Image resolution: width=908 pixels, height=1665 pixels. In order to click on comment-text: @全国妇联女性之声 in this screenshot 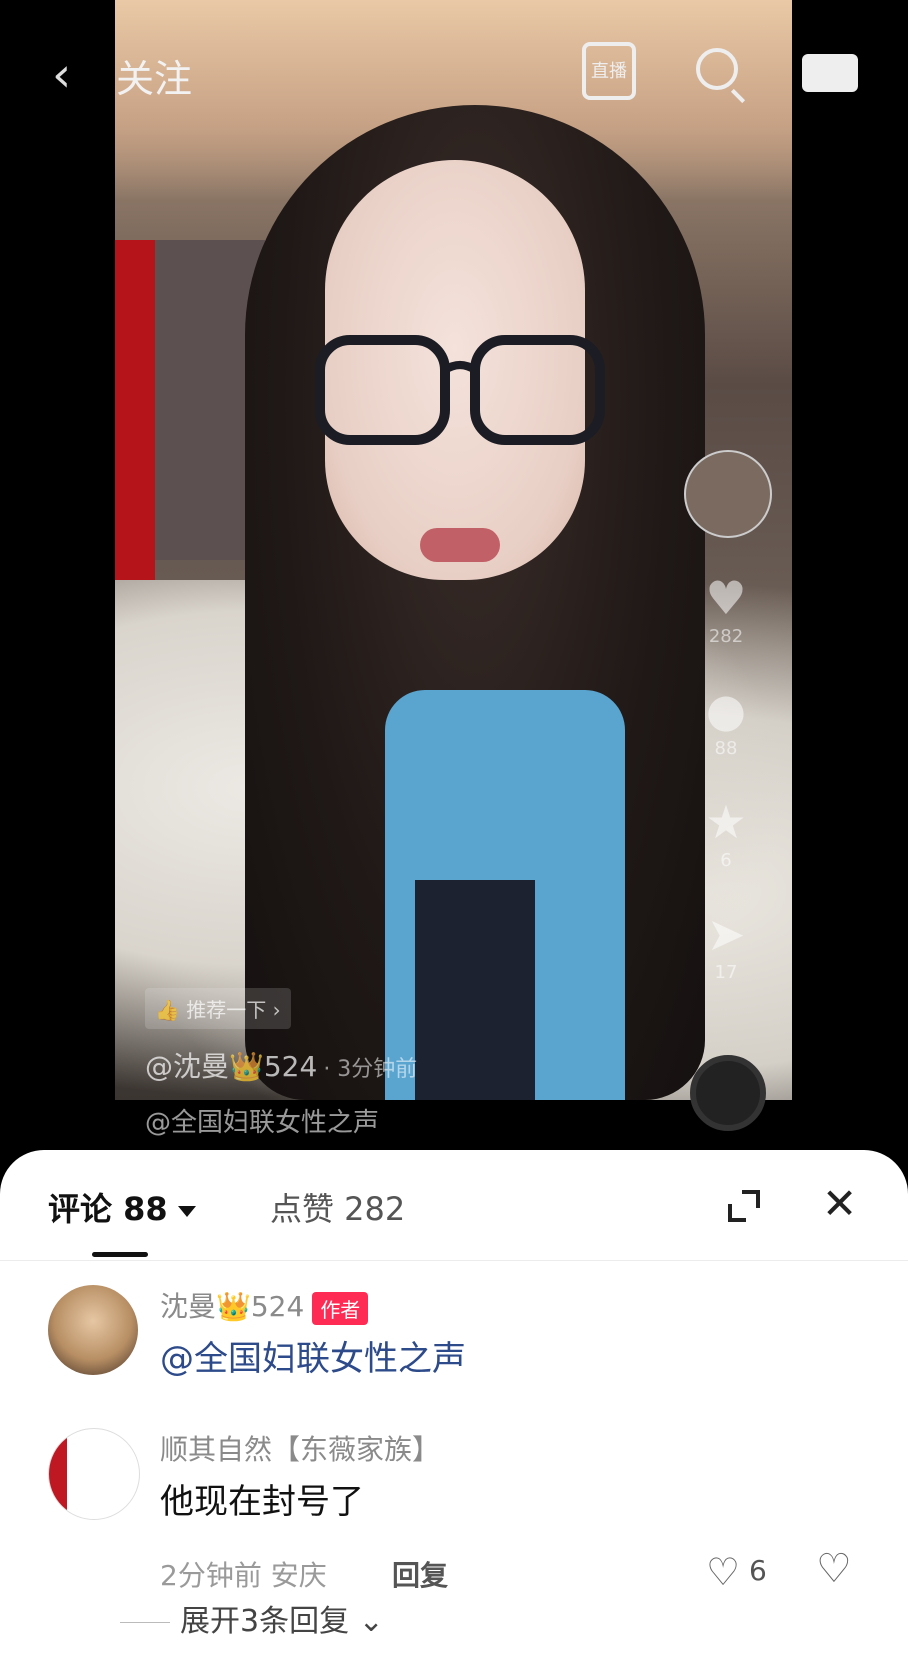, I will do `click(313, 1355)`.